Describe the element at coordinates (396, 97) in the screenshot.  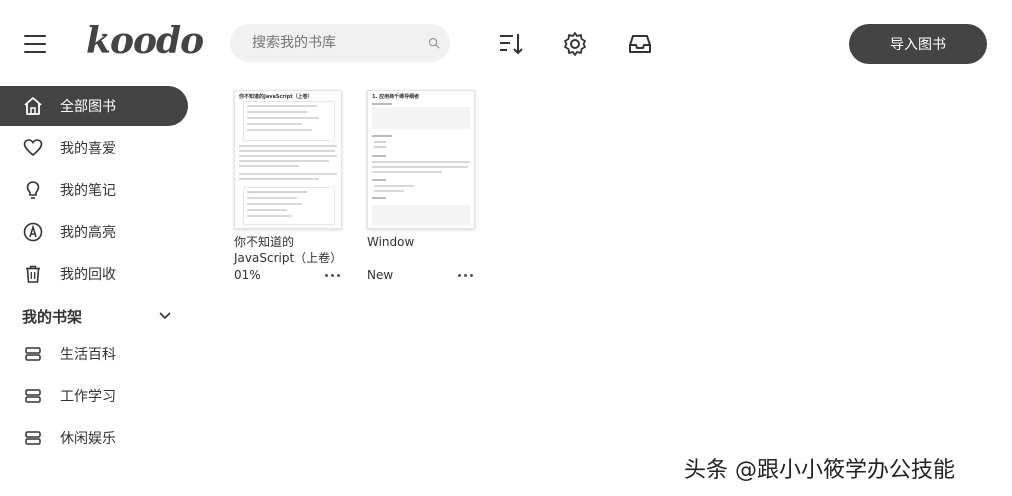
I see `cover-heading: 1. 应用商千维导细者` at that location.